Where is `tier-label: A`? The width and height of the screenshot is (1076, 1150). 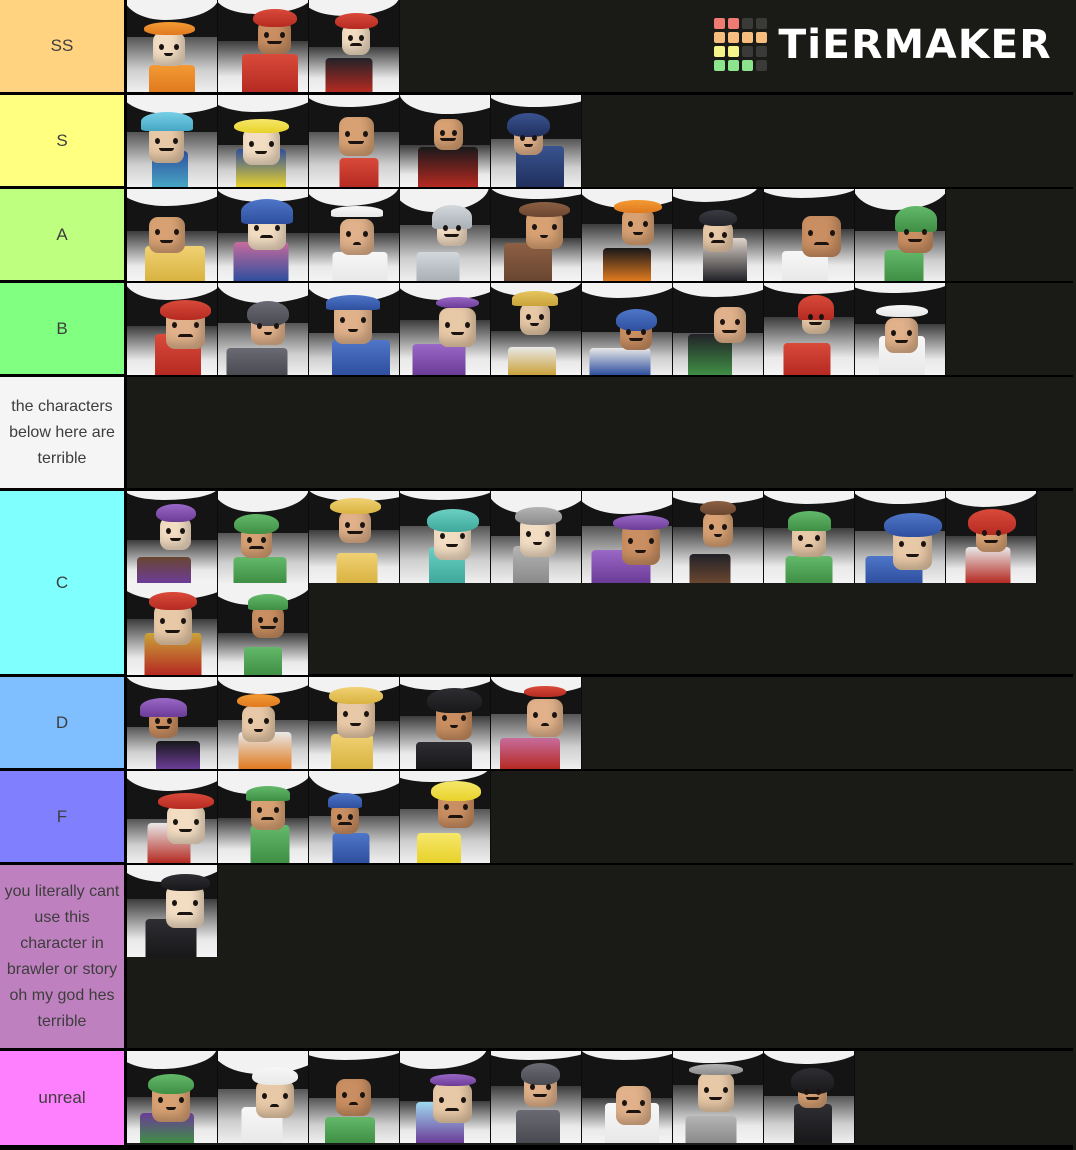
tier-label: A is located at coordinates (63, 234).